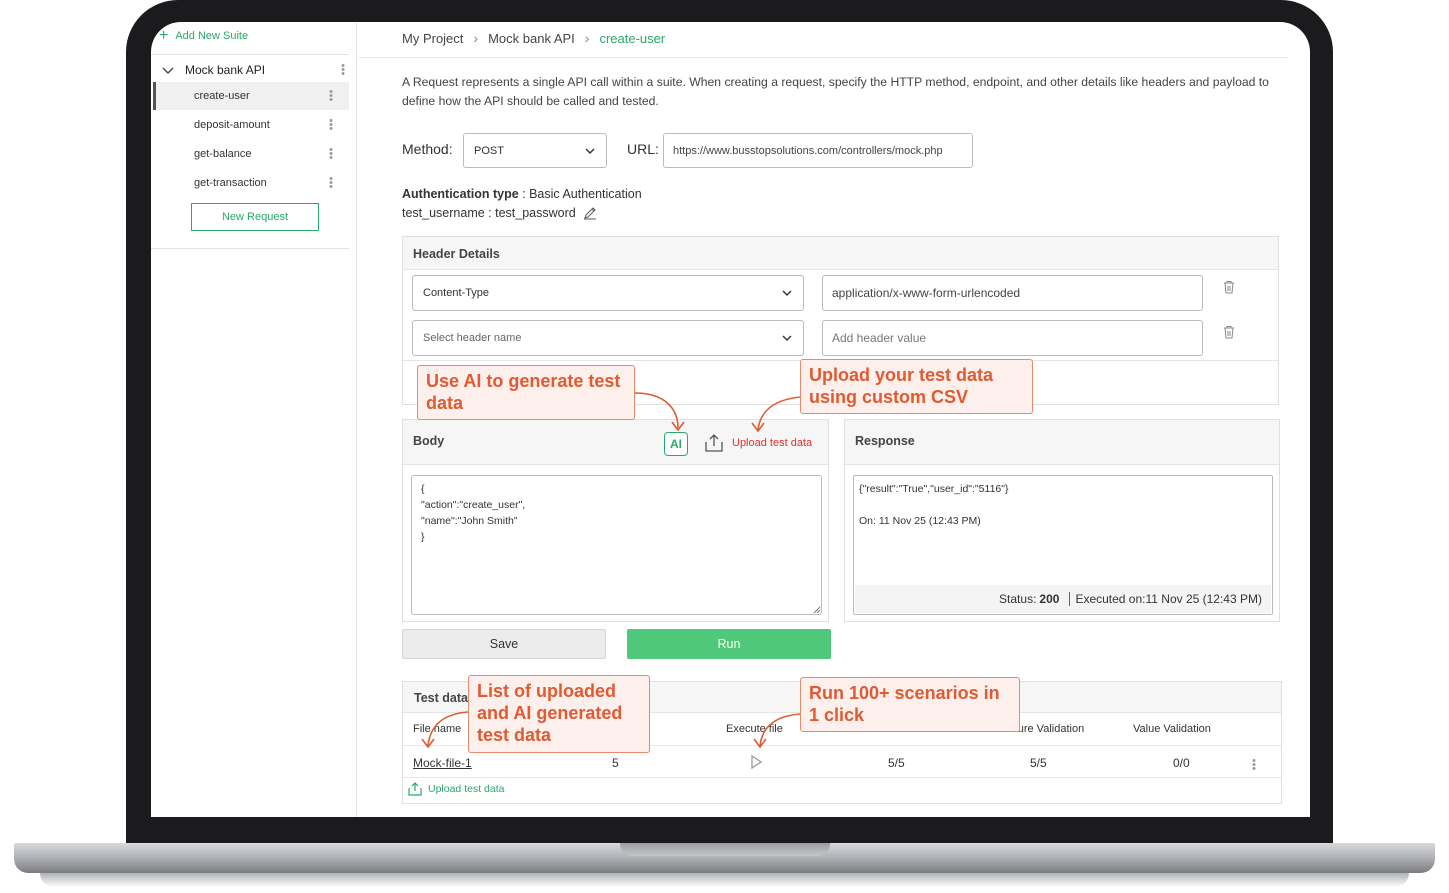 This screenshot has width=1449, height=893. Describe the element at coordinates (255, 217) in the screenshot. I see `new-request-button: New Request` at that location.